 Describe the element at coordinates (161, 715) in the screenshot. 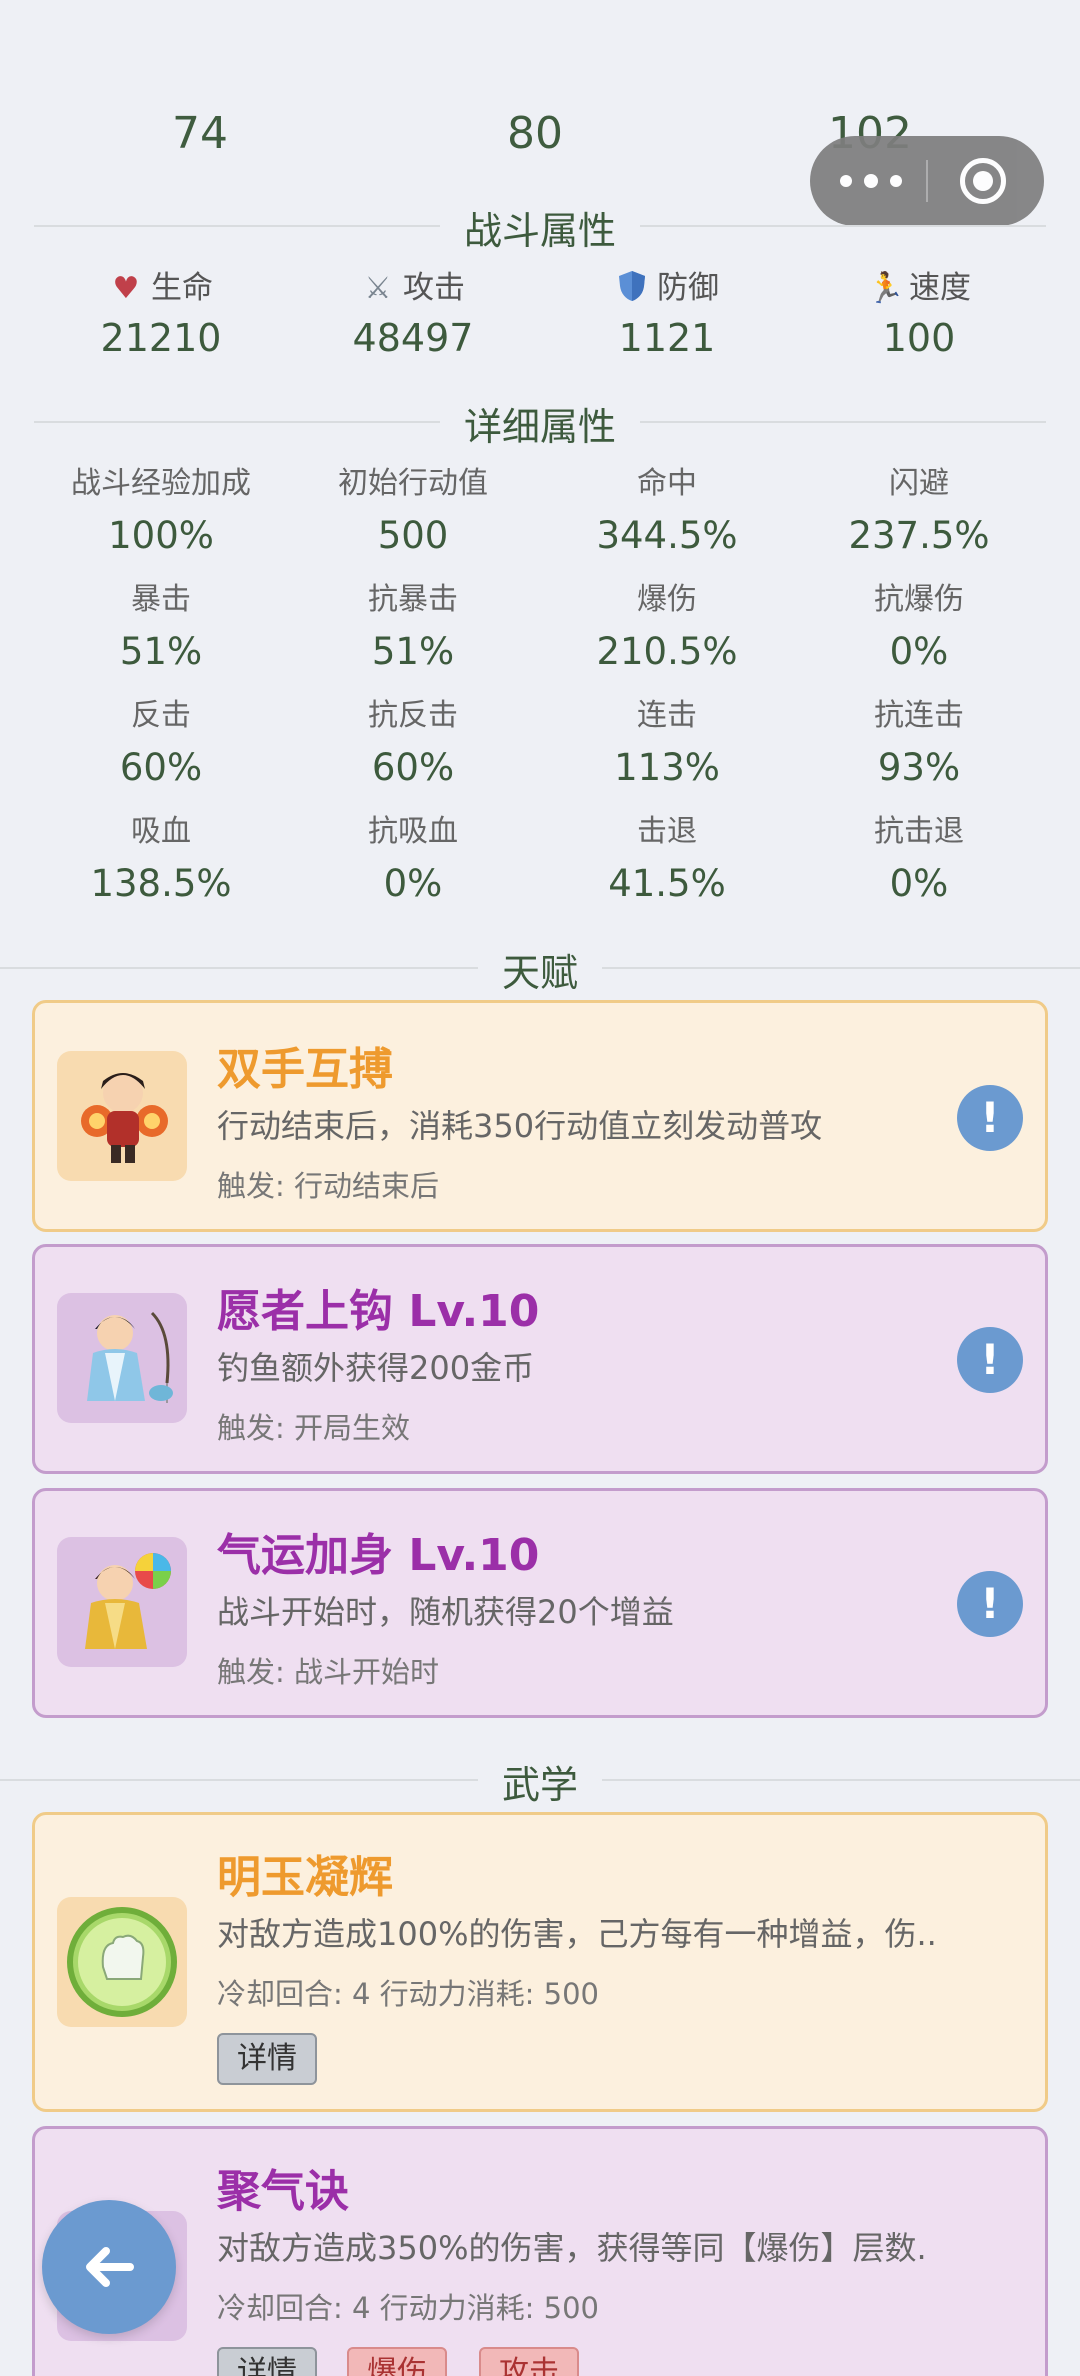

I see `detail-stat-label: 反击` at that location.